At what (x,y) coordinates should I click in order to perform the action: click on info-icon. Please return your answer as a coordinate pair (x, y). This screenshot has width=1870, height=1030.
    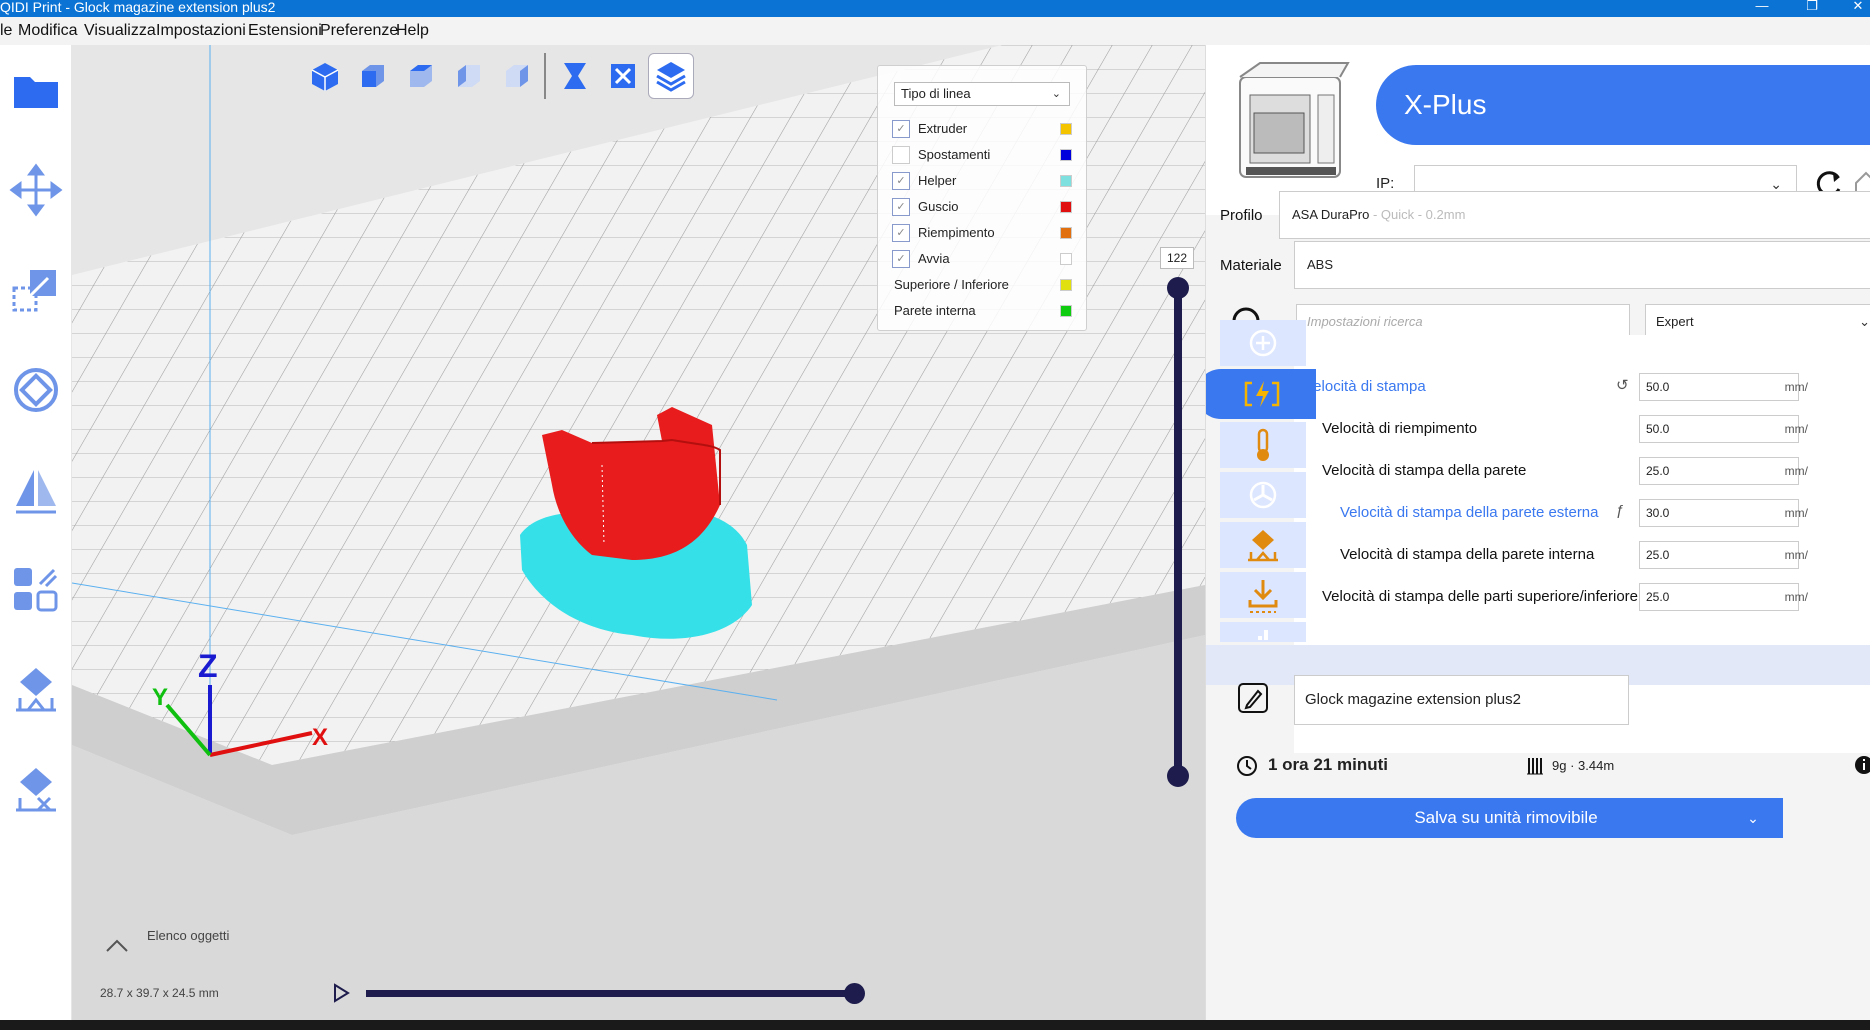
    Looking at the image, I should click on (1862, 765).